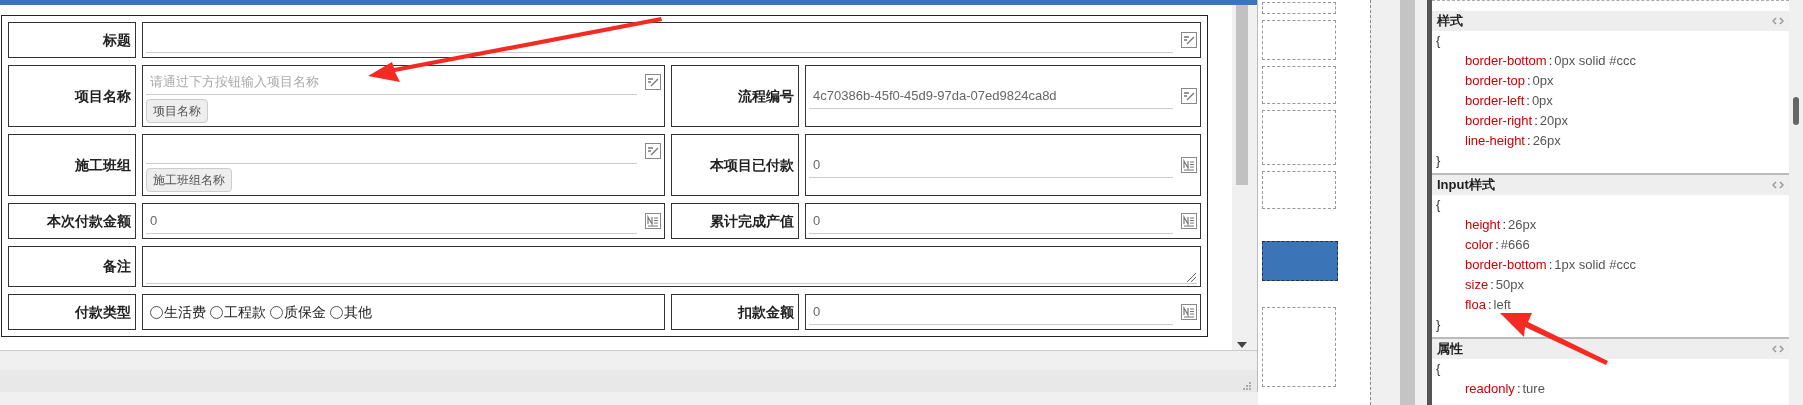  Describe the element at coordinates (189, 180) in the screenshot. I see `picker-button: 施工班组名称` at that location.